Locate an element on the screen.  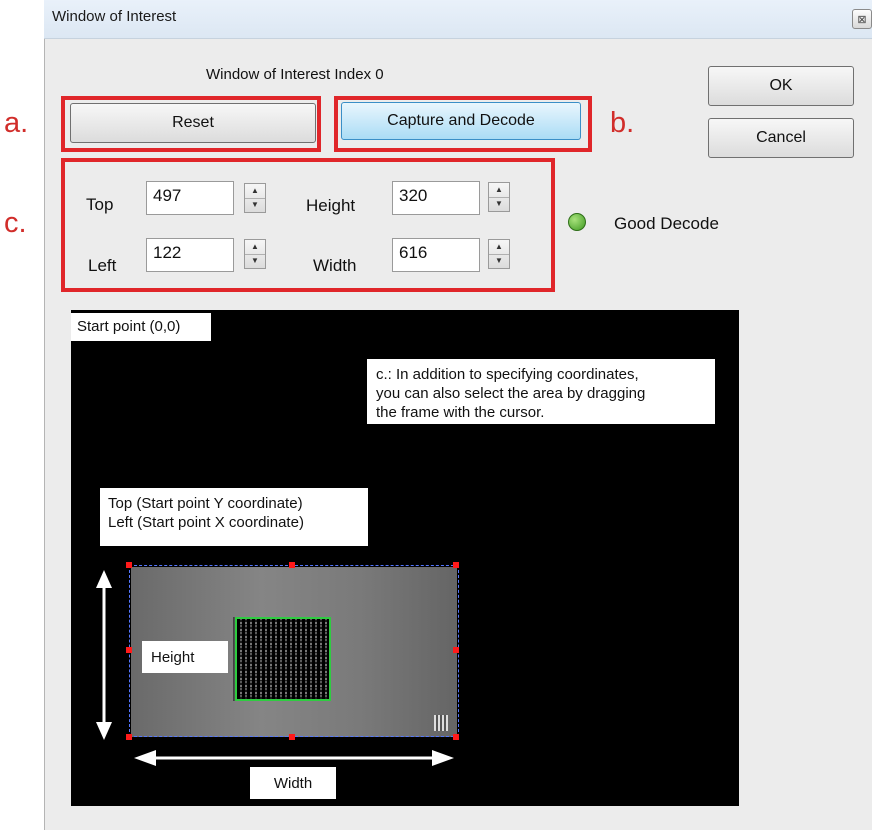
top-label: Top is located at coordinates (100, 204).